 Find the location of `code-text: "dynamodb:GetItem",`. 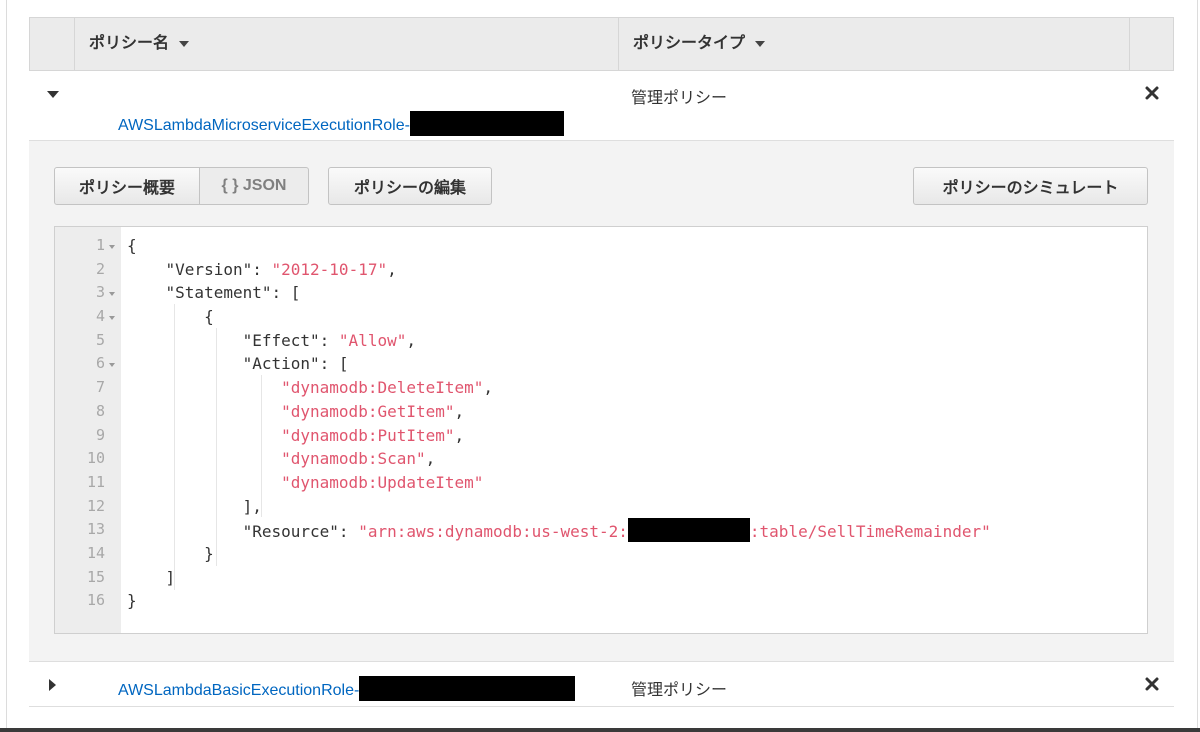

code-text: "dynamodb:GetItem", is located at coordinates (373, 411).